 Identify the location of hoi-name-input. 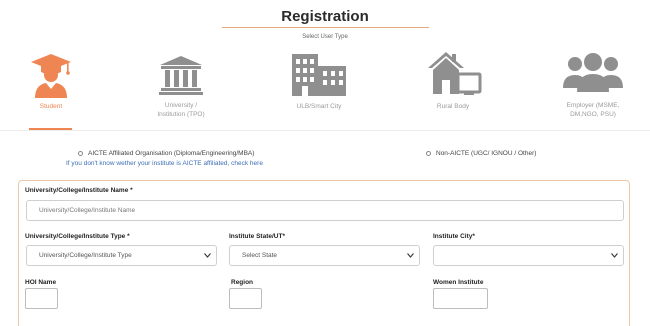
(41, 298).